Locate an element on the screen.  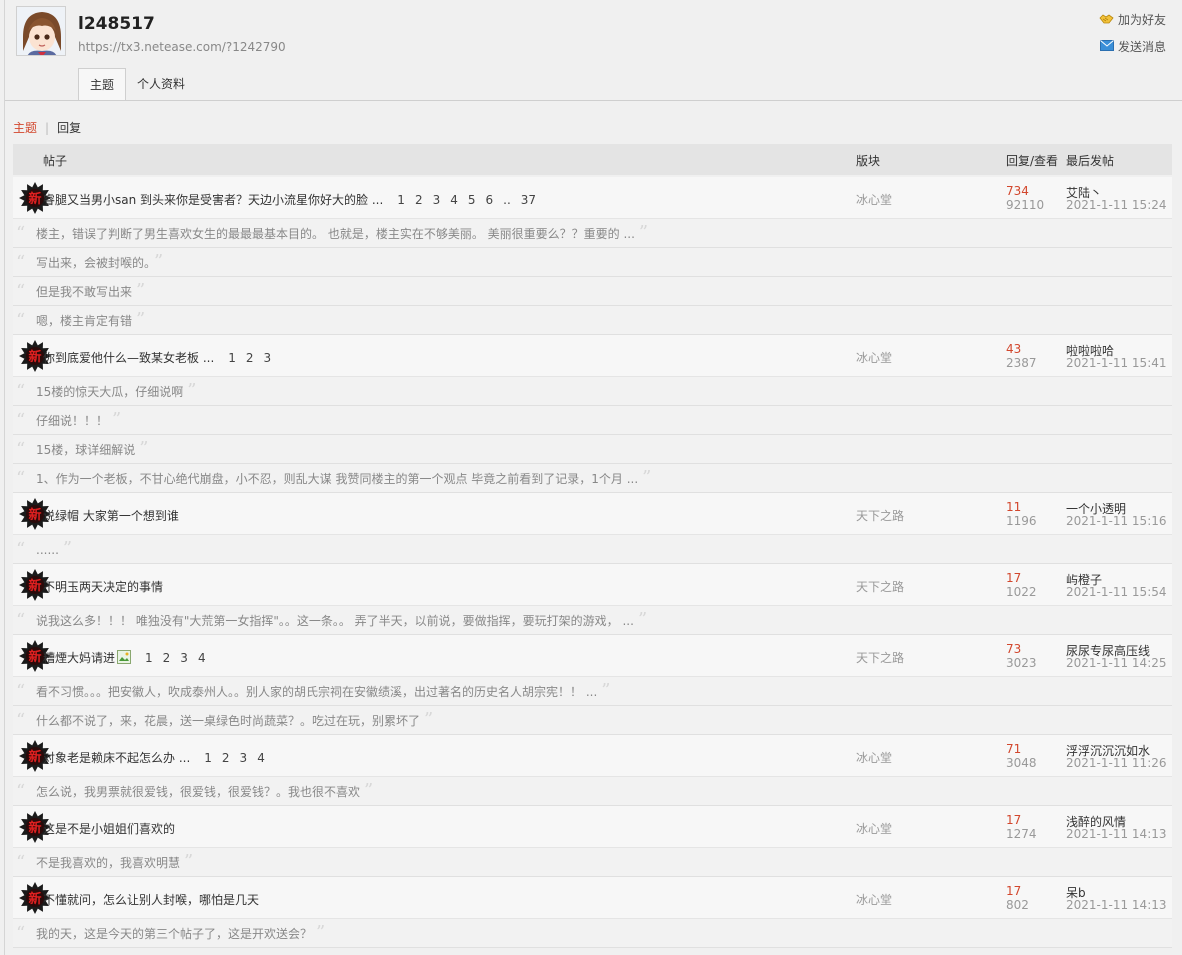
reply-count: 17 is located at coordinates (1014, 891).